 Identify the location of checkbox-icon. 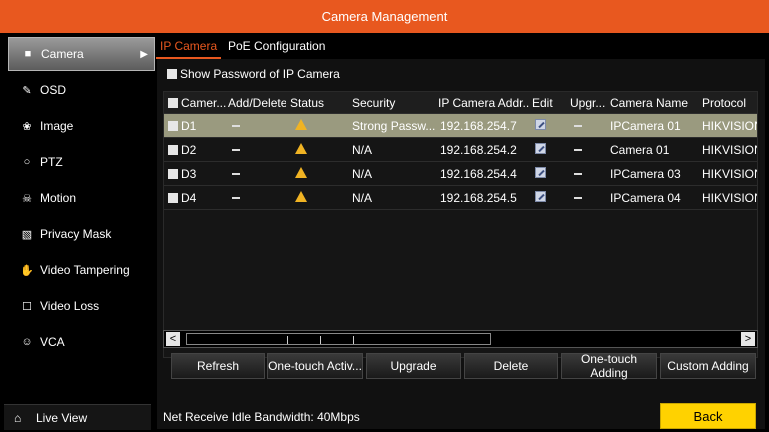
(172, 74).